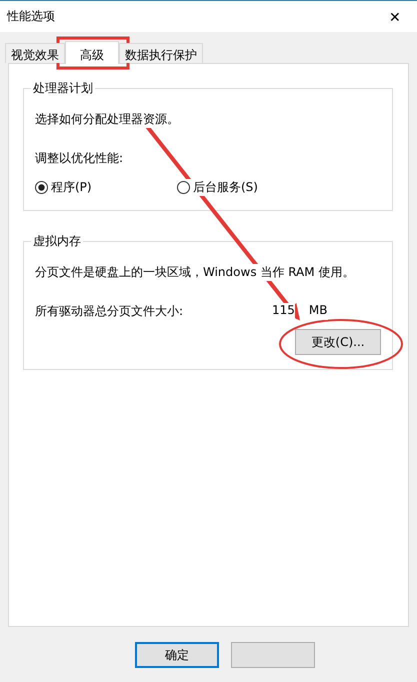 The image size is (417, 682). I want to click on close-button: ✕, so click(395, 16).